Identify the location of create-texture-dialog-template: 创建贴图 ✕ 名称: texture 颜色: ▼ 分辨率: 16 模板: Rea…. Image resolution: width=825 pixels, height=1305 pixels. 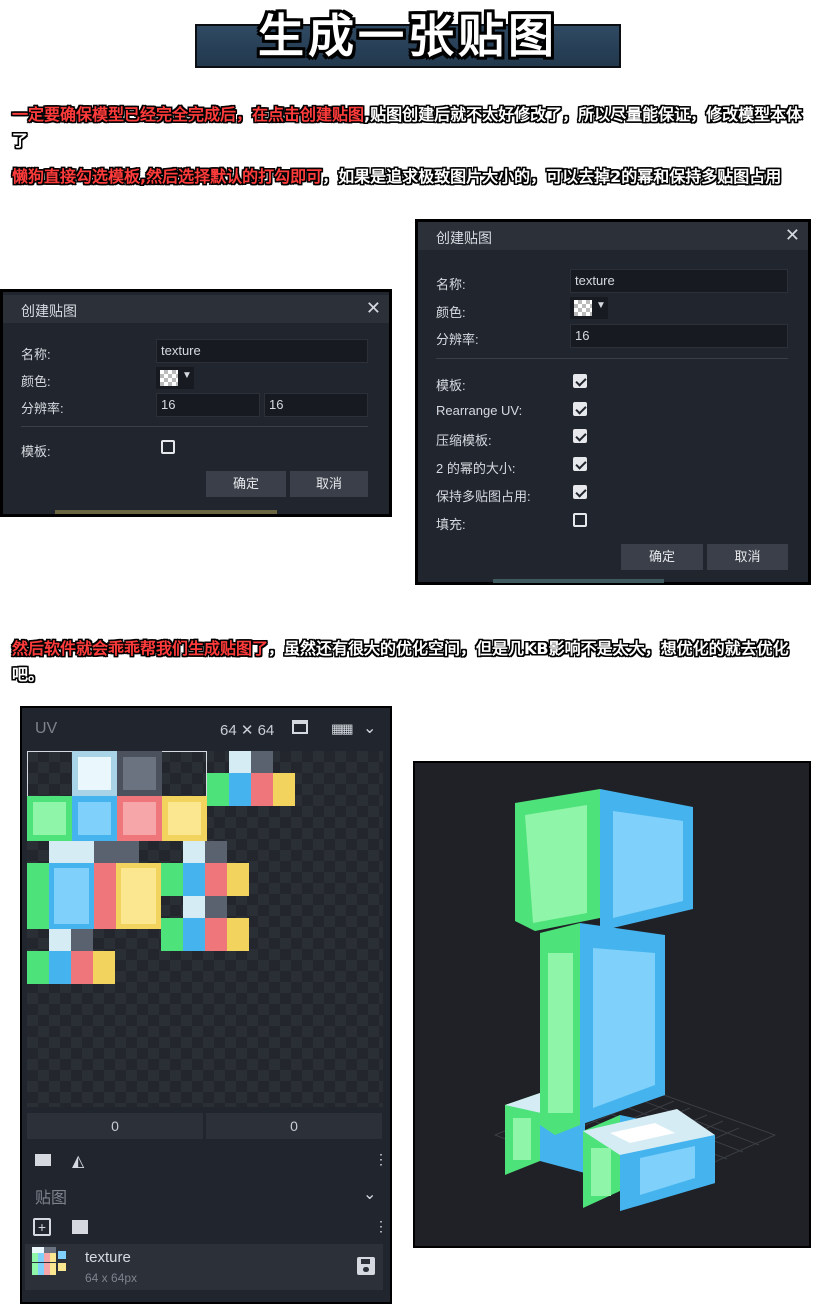
(613, 402).